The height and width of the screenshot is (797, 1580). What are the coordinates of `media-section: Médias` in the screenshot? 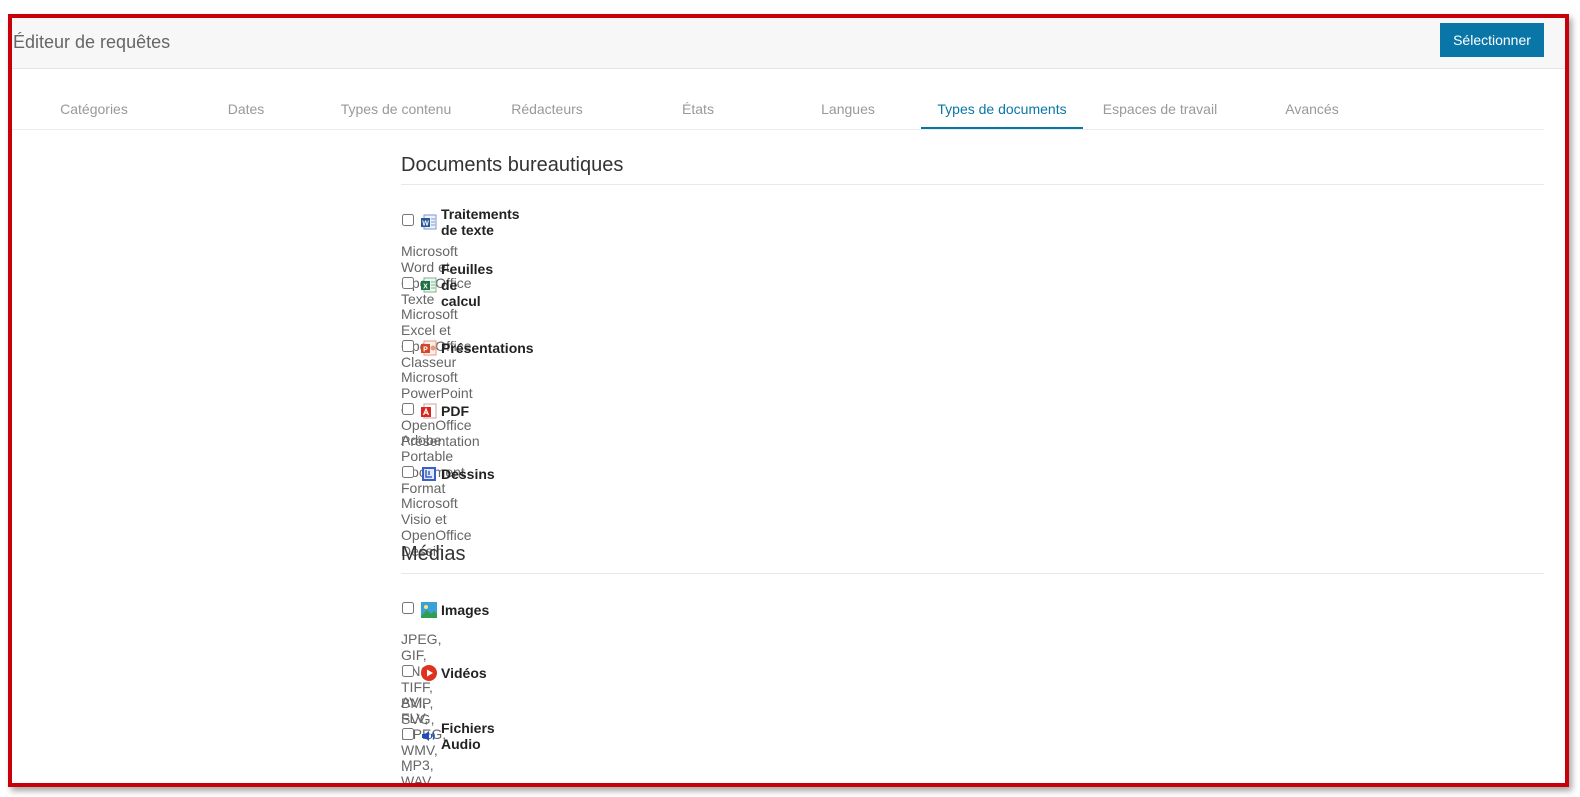 It's located at (972, 558).